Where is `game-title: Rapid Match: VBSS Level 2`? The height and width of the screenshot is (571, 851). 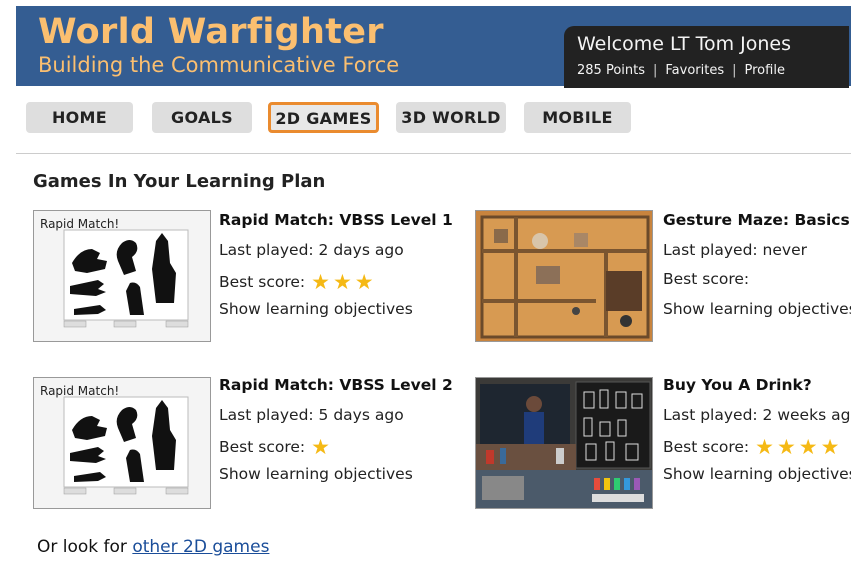
game-title: Rapid Match: VBSS Level 2 is located at coordinates (336, 385).